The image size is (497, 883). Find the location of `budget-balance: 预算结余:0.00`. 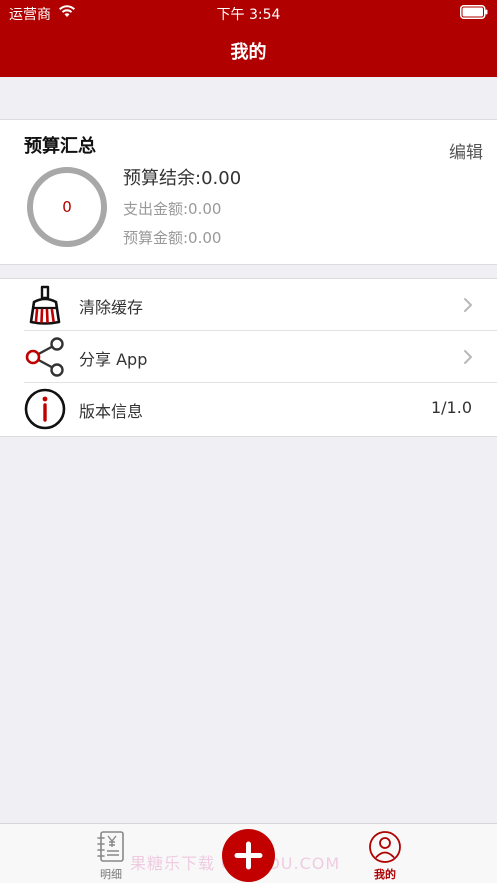

budget-balance: 预算结余:0.00 is located at coordinates (182, 178).